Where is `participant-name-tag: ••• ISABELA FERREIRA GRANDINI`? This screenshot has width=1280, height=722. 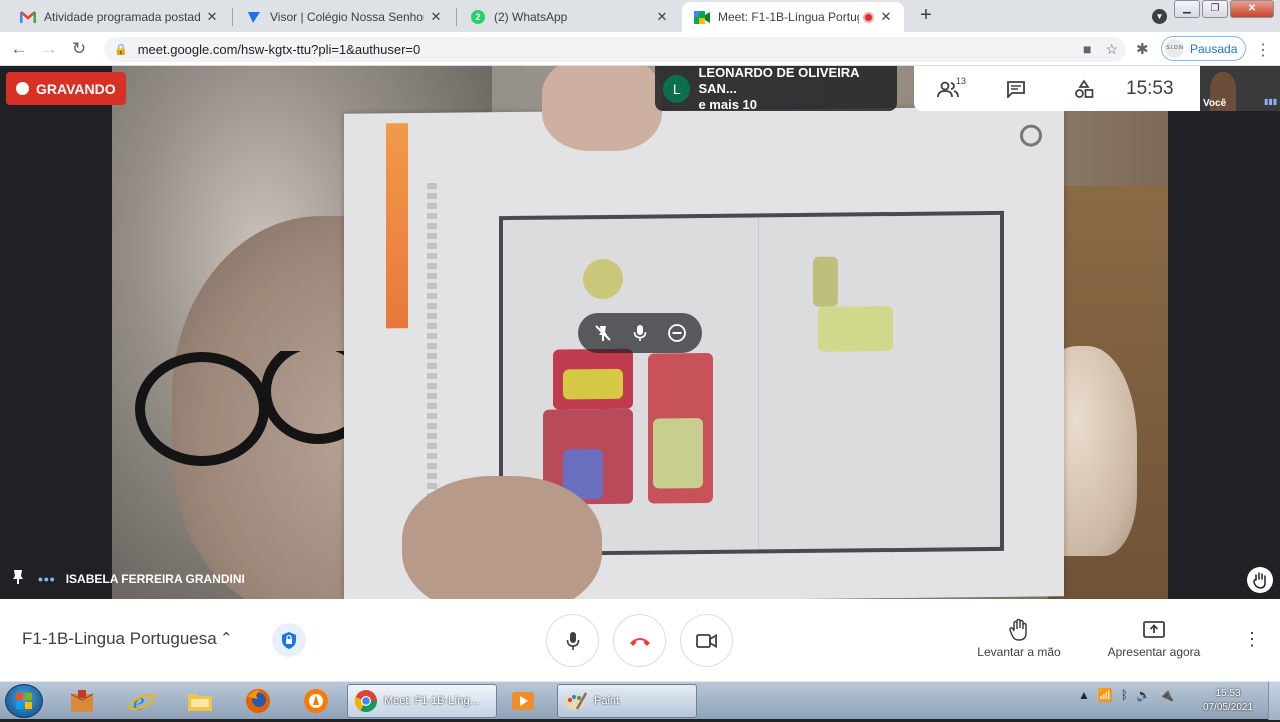
participant-name-tag: ••• ISABELA FERREIRA GRANDINI is located at coordinates (128, 578).